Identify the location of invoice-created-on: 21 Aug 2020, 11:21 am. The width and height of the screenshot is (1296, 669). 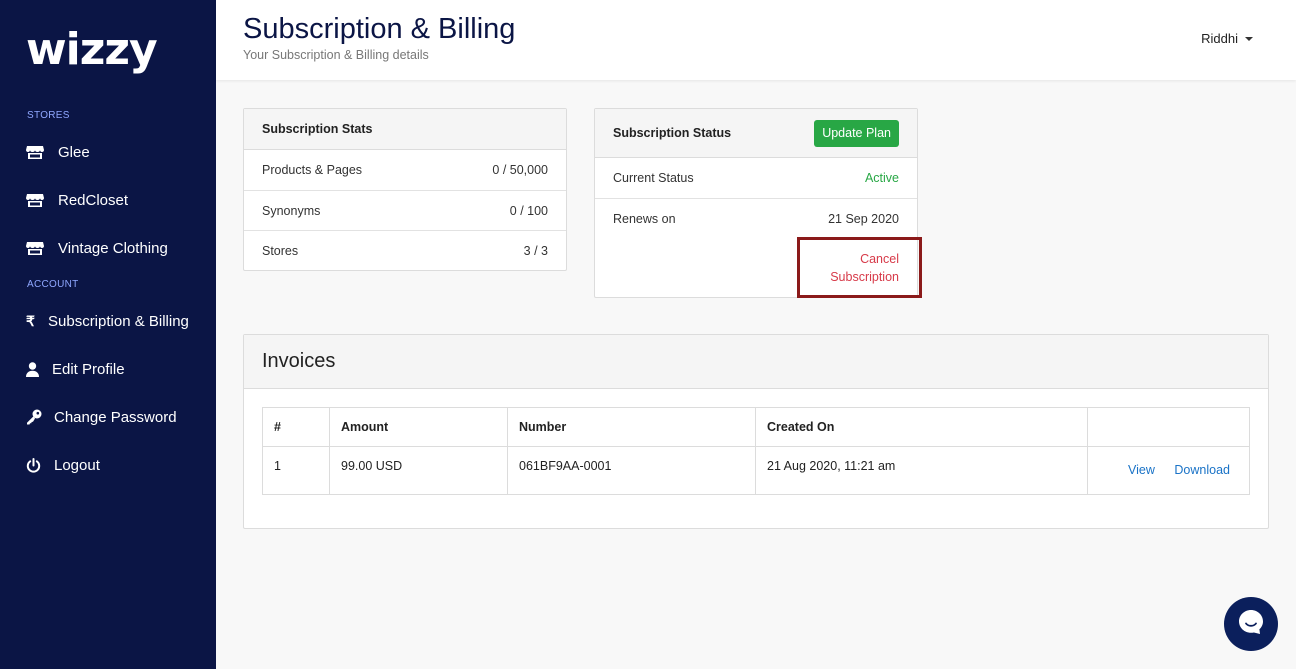
(921, 470).